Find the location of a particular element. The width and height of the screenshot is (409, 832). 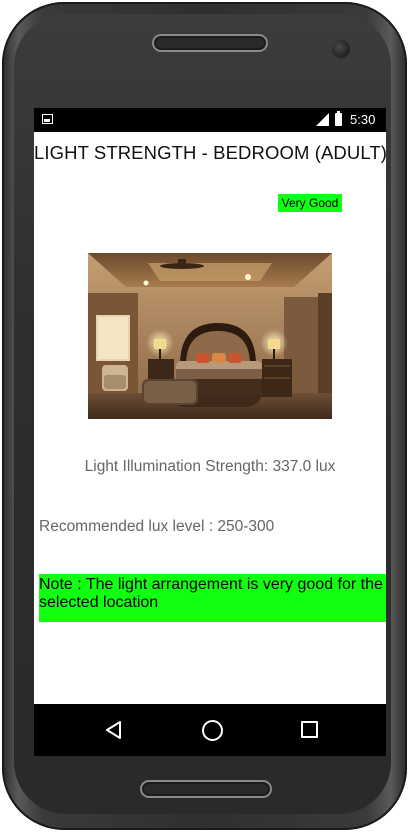

image-icon is located at coordinates (47, 119).